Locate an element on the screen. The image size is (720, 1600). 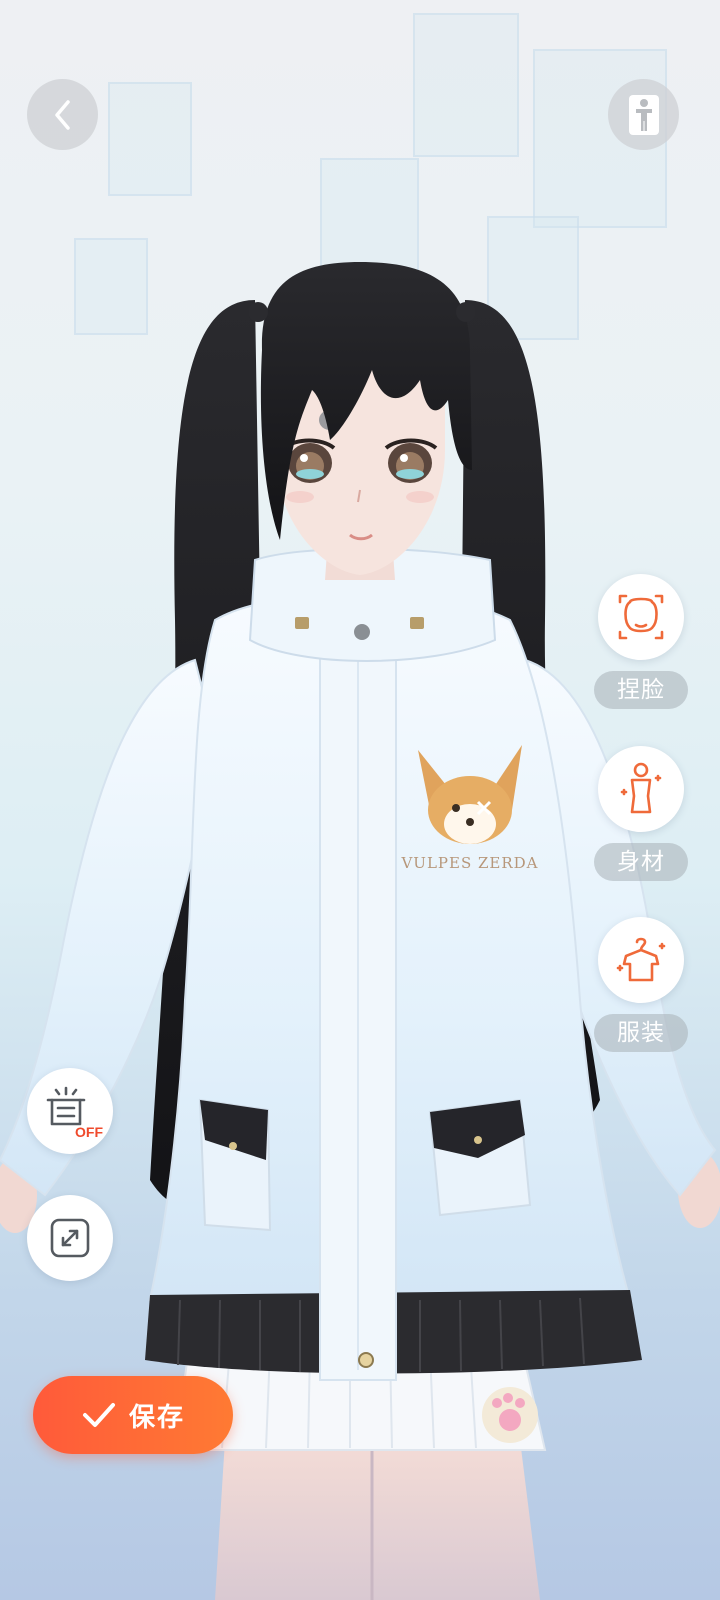
avatar-legs is located at coordinates (377, 1520).